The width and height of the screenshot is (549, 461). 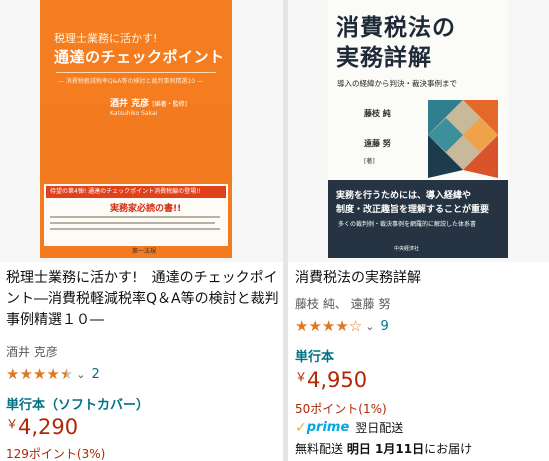 I want to click on rating: ★ ★ ★ ★ ☆ ⌄ 9, so click(x=342, y=326).